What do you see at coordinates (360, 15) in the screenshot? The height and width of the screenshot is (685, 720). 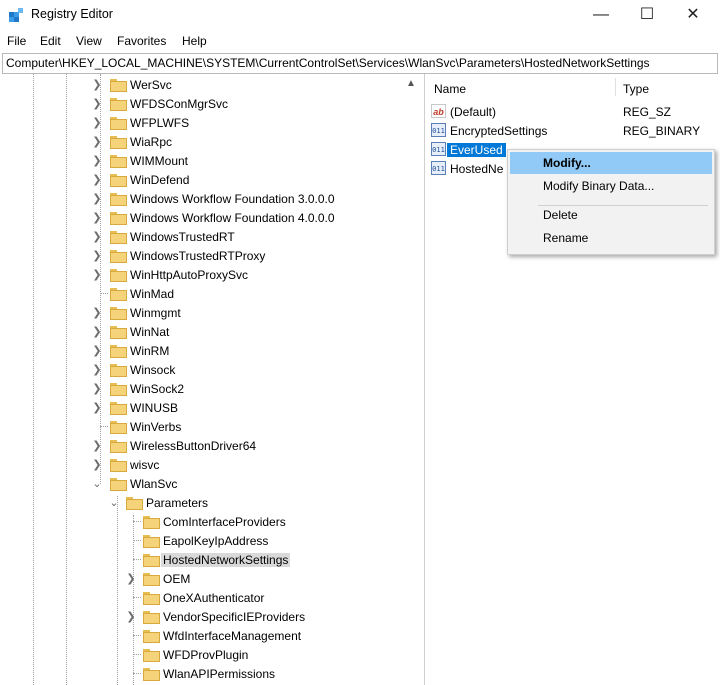 I see `title-bar: Registry Editor — ☐ ✕` at bounding box center [360, 15].